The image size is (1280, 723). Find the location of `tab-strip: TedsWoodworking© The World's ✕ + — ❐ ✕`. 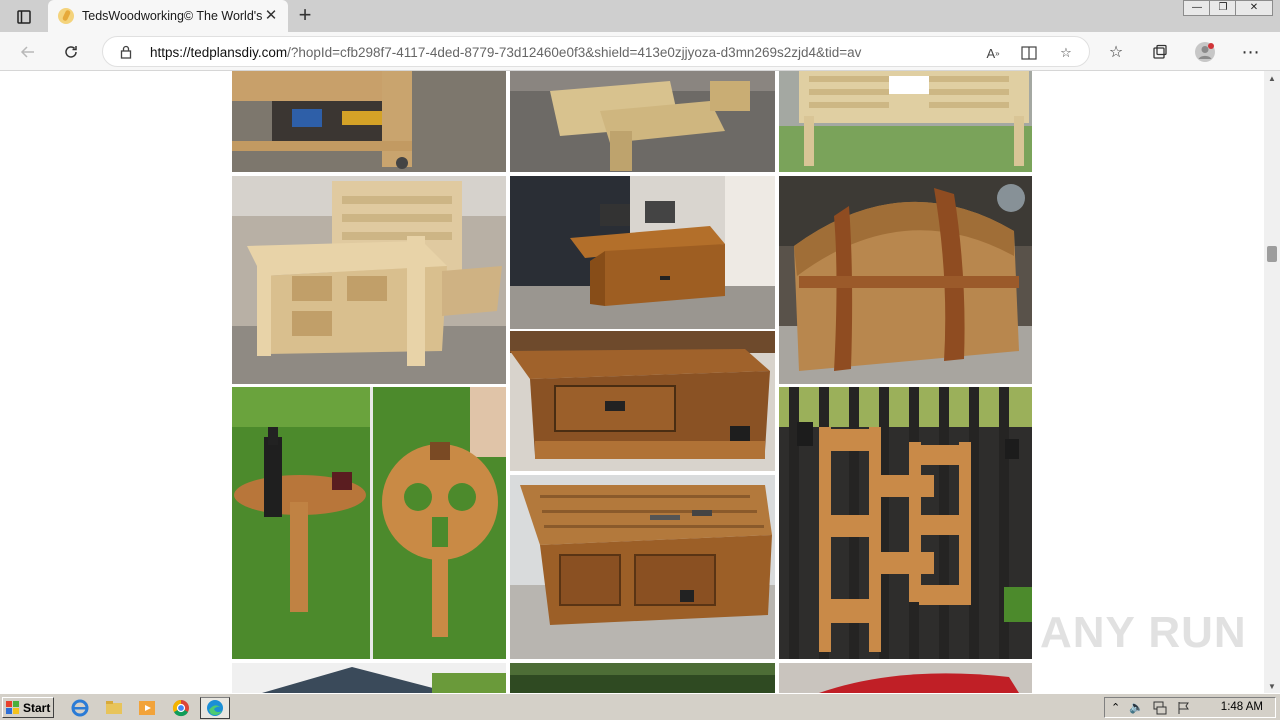

tab-strip: TedsWoodworking© The World's ✕ + — ❐ ✕ is located at coordinates (640, 16).